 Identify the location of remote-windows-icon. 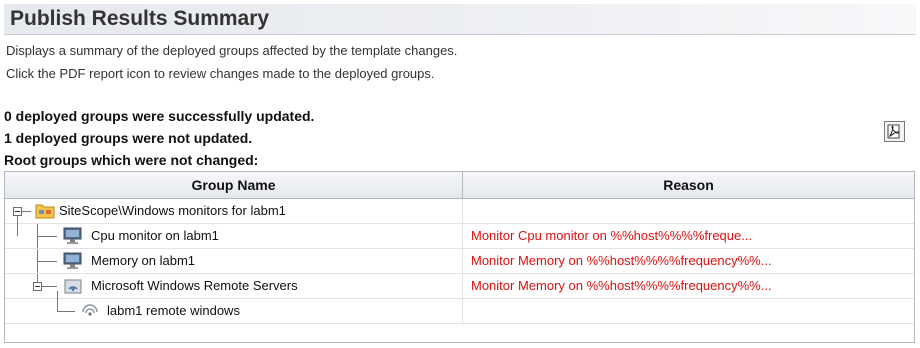
(90, 310).